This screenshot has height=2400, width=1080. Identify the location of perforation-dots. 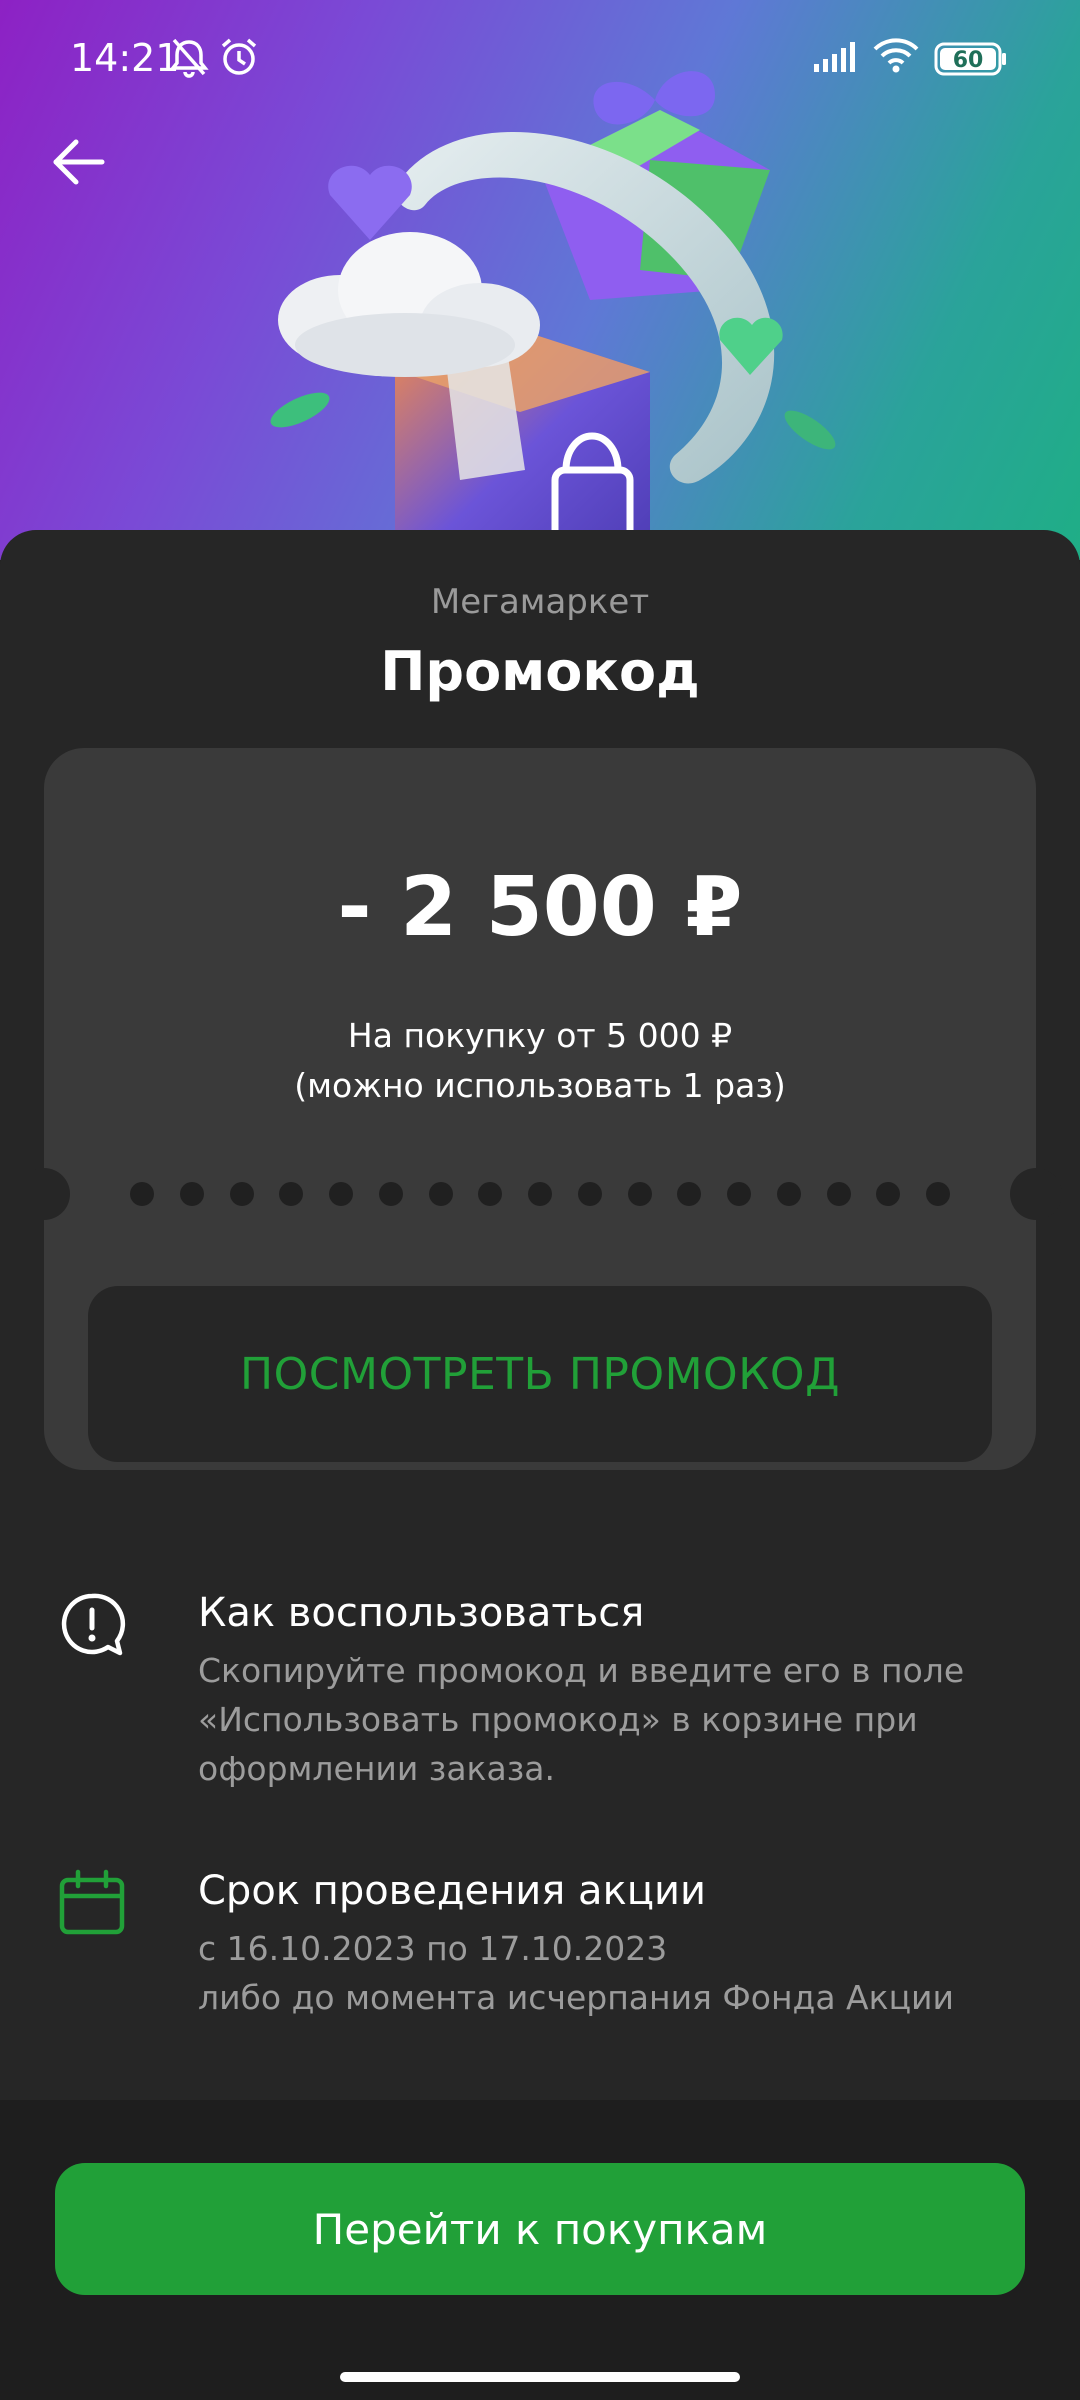
(540, 1194).